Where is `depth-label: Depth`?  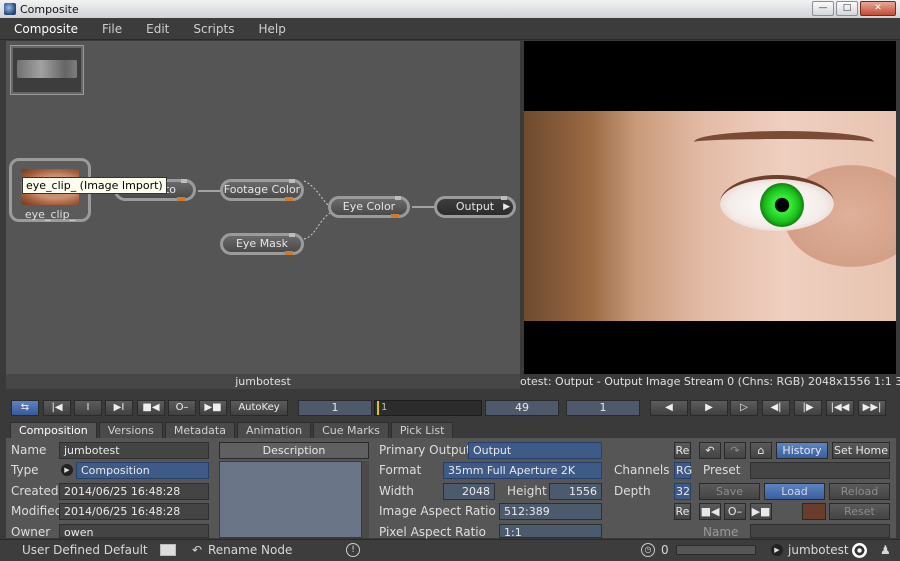
depth-label: Depth is located at coordinates (632, 491).